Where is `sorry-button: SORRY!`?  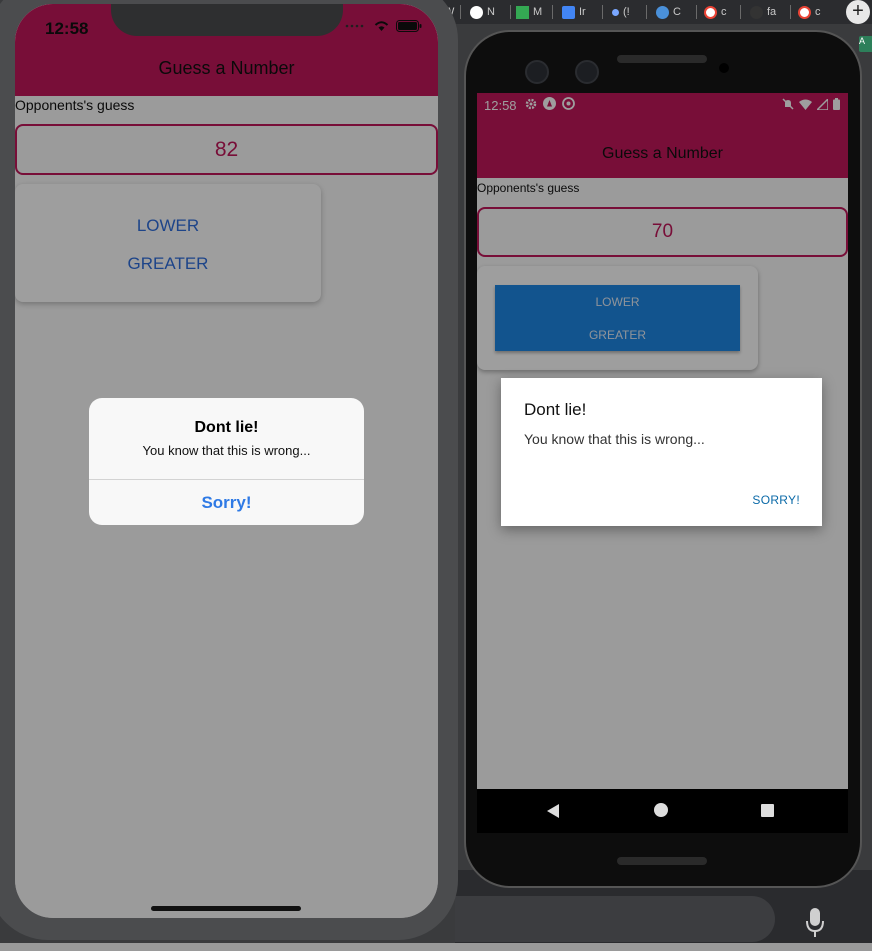
sorry-button: SORRY! is located at coordinates (776, 500).